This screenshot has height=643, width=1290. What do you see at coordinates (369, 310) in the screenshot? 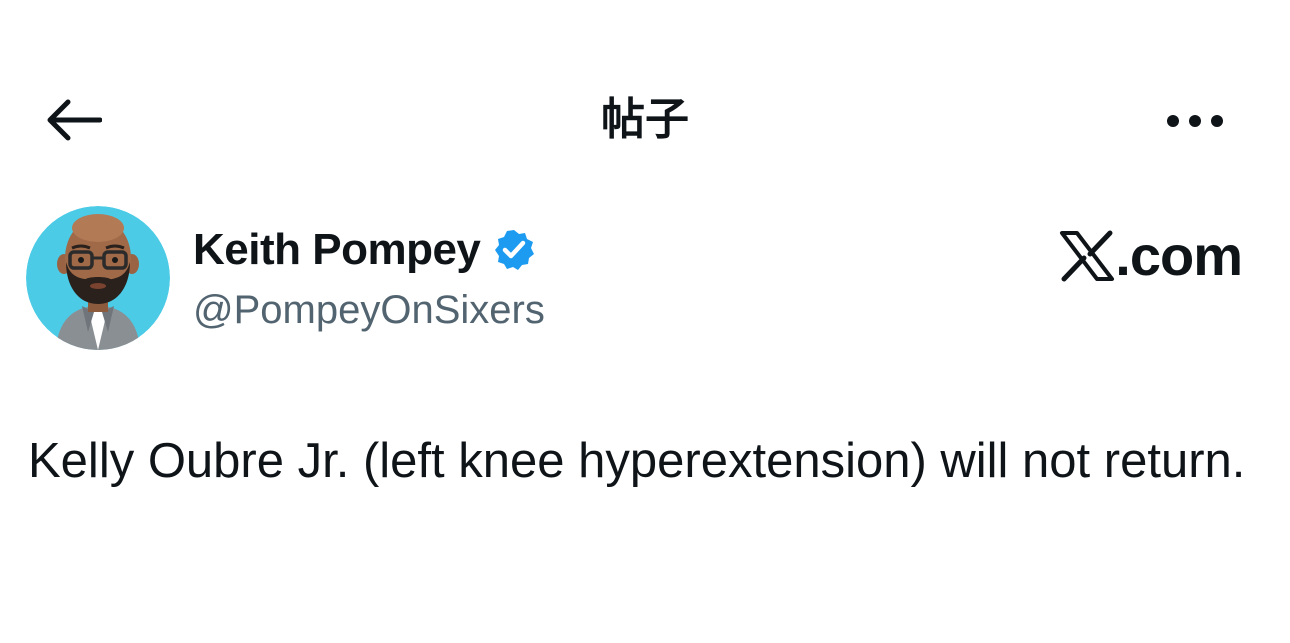
I see `author-handle: @PompeyOnSixers` at bounding box center [369, 310].